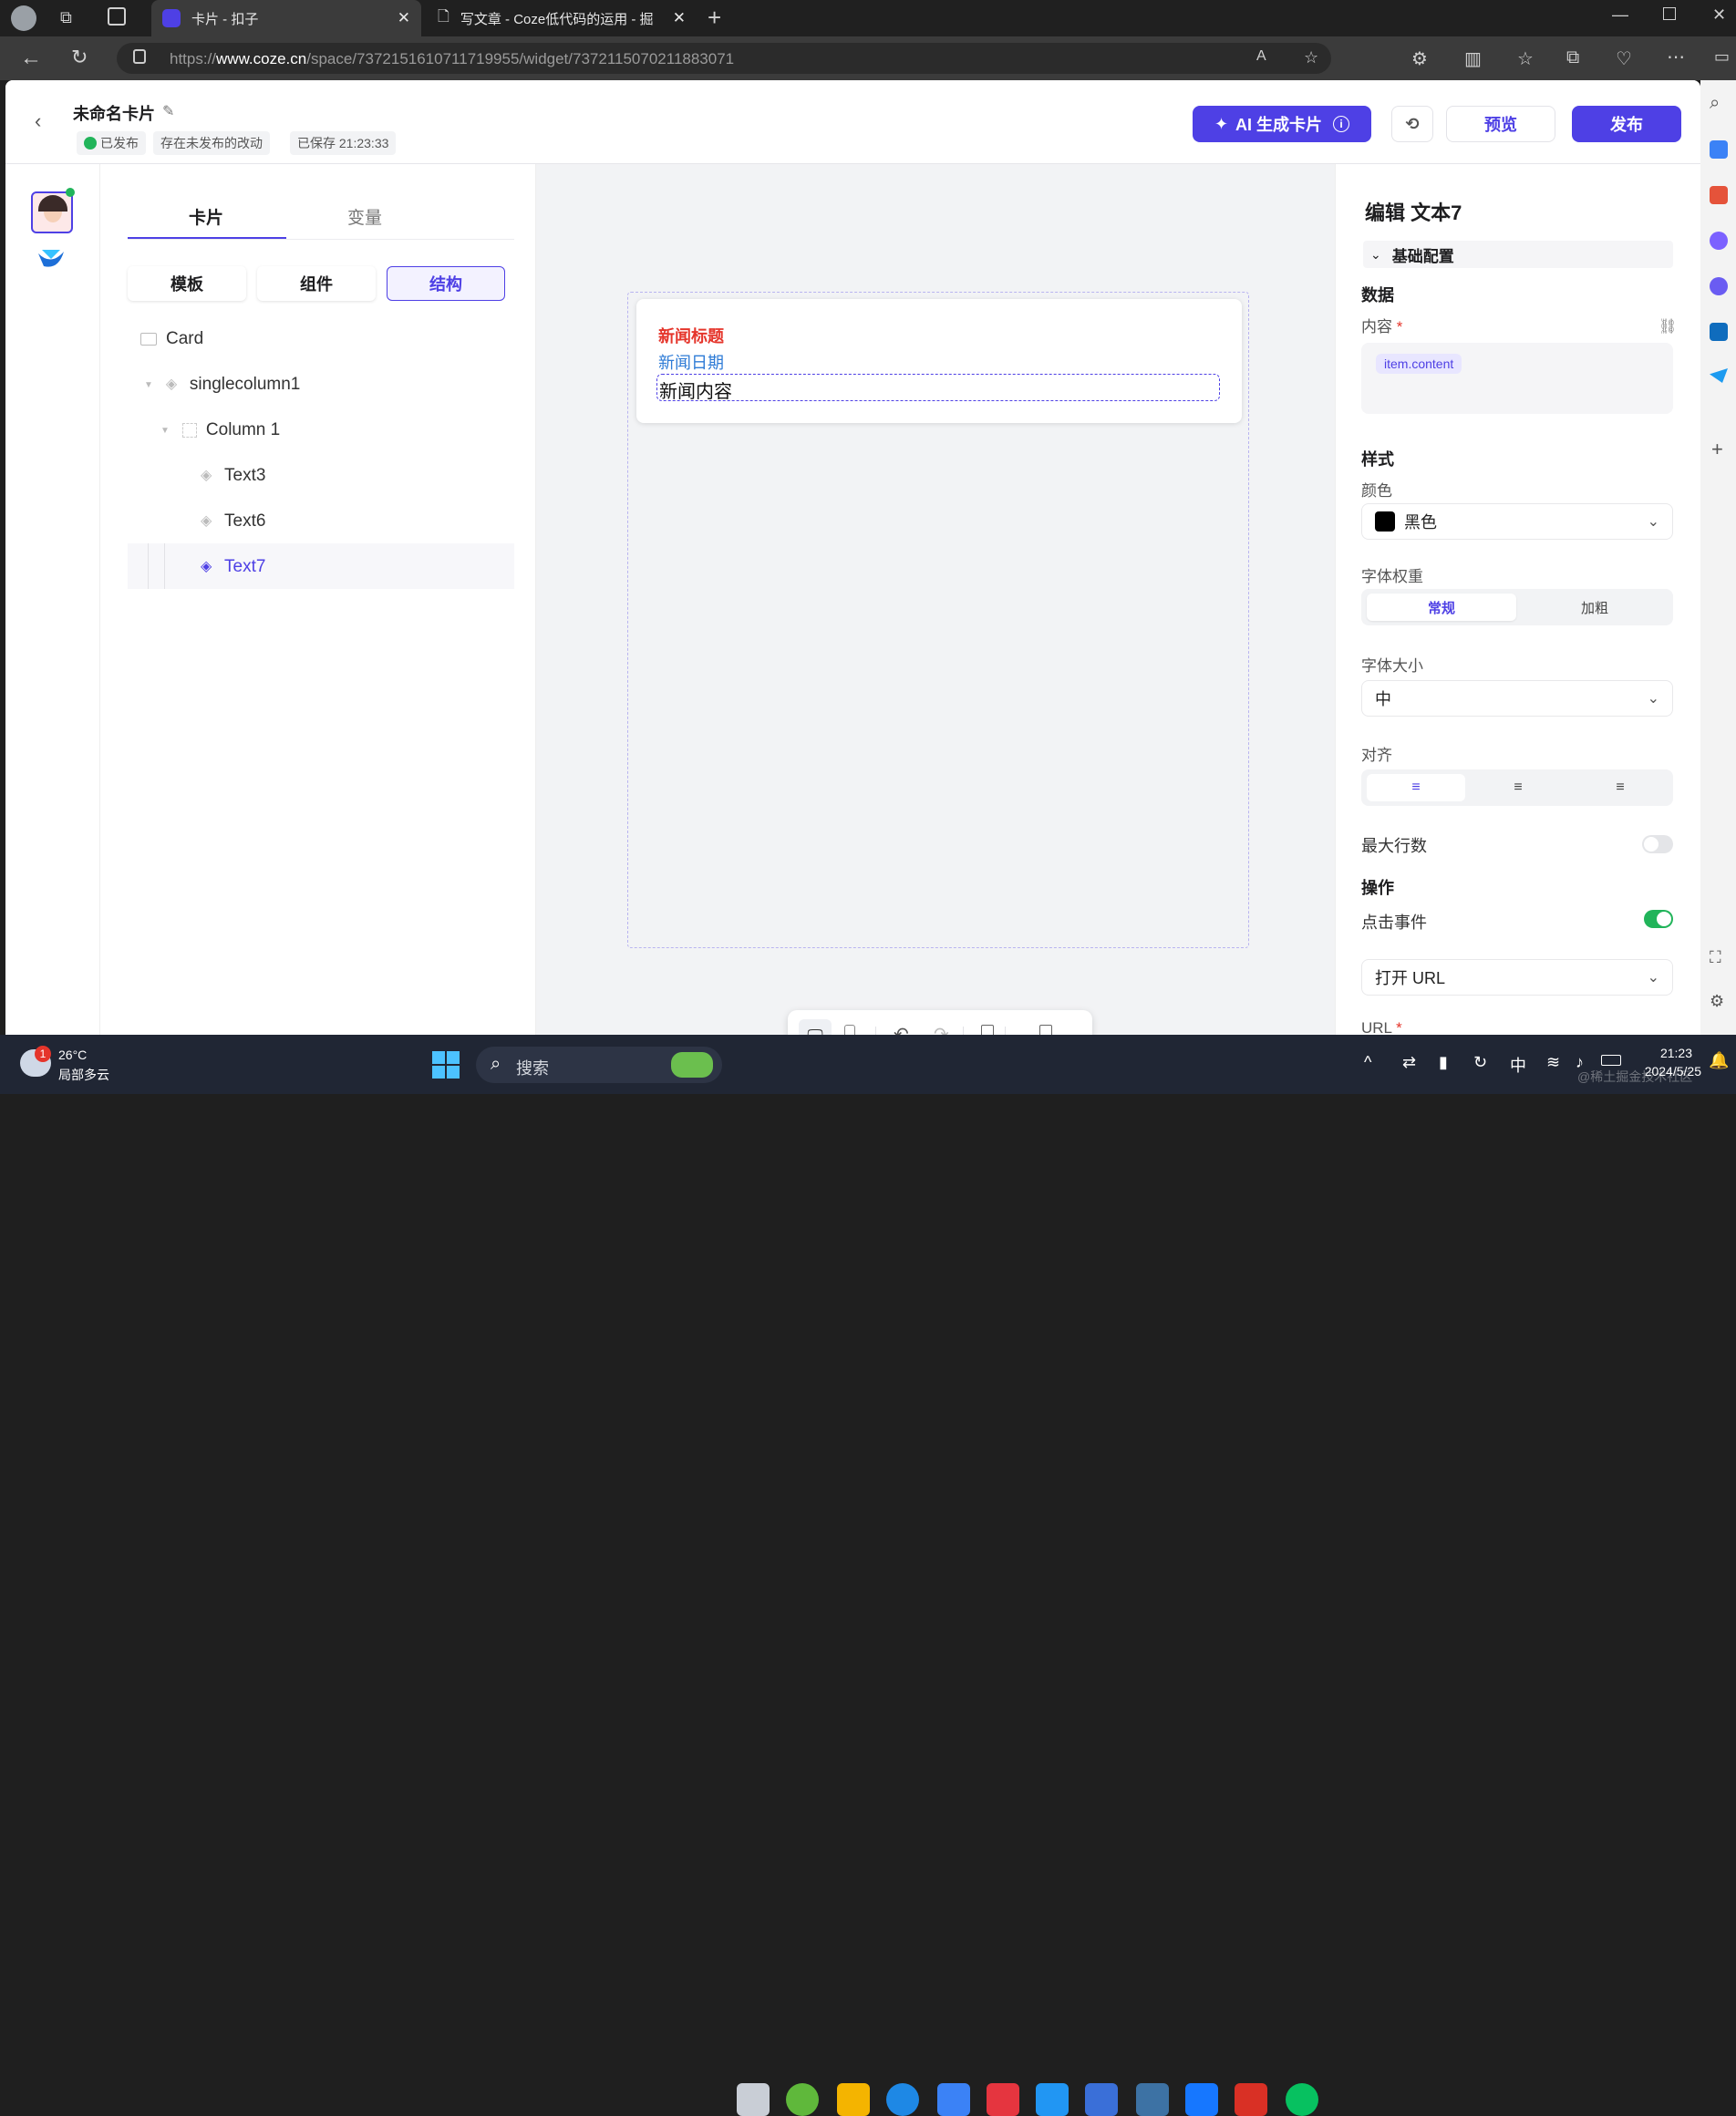 The image size is (1736, 2116). What do you see at coordinates (1525, 59) in the screenshot?
I see `favorites-icon: ☆` at bounding box center [1525, 59].